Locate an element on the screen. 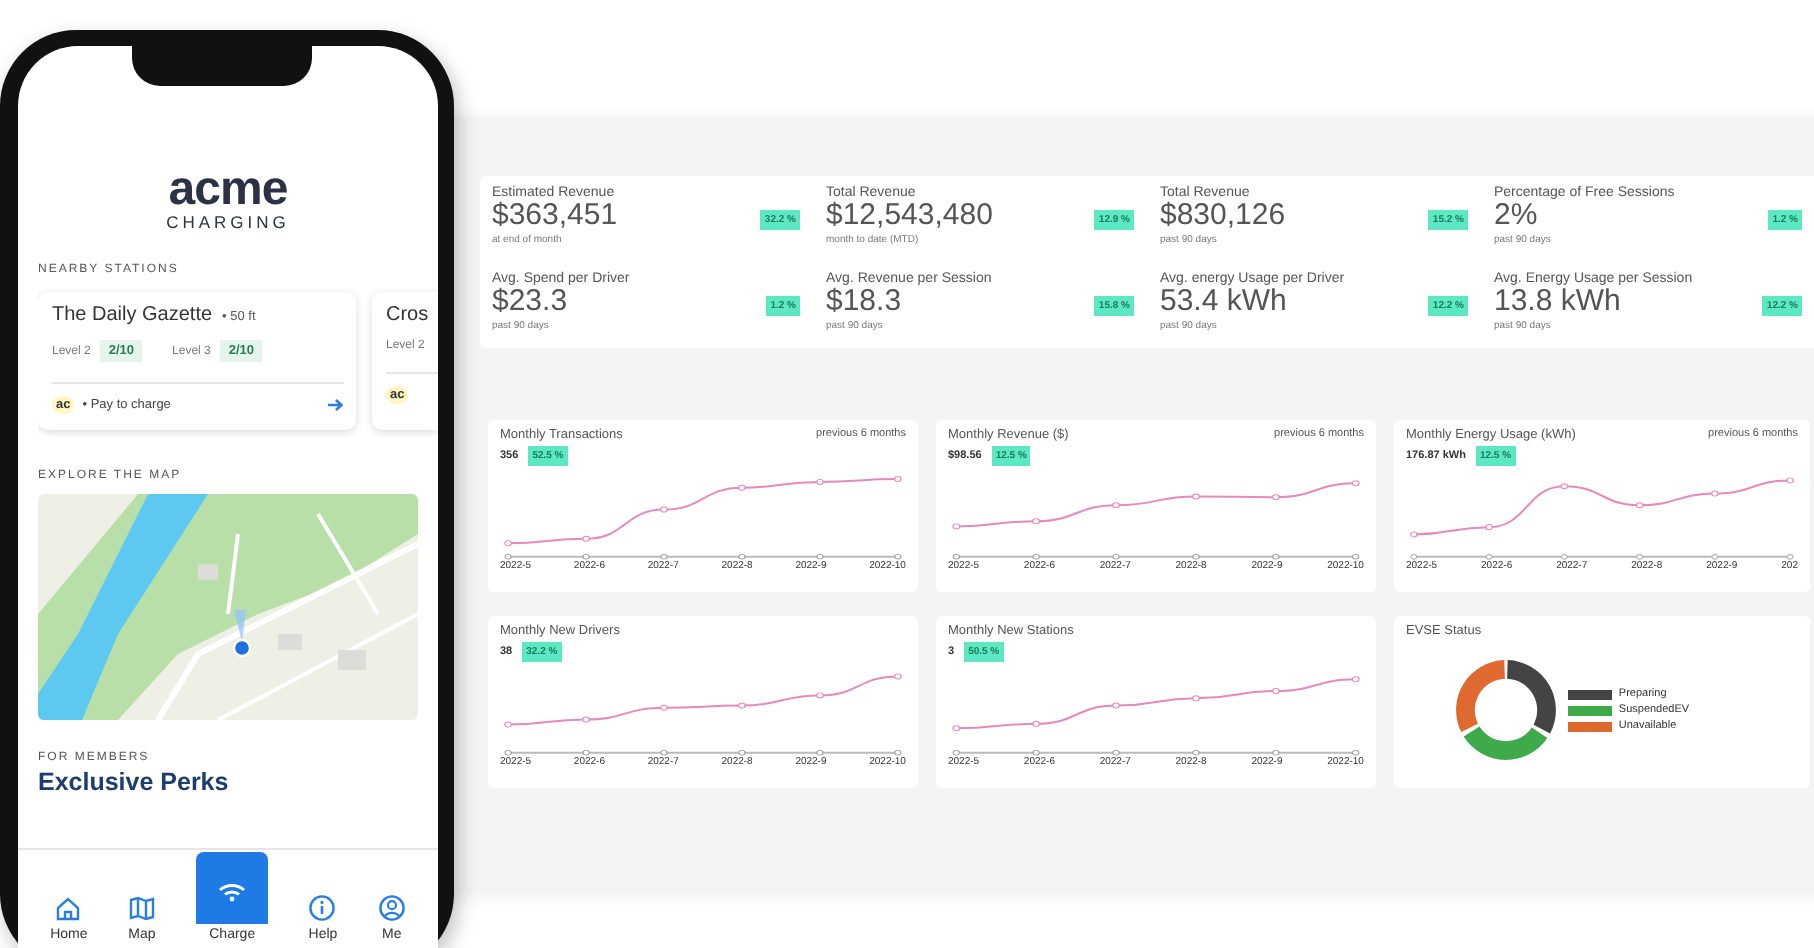 This screenshot has width=1814, height=948. arrow-right-icon is located at coordinates (336, 405).